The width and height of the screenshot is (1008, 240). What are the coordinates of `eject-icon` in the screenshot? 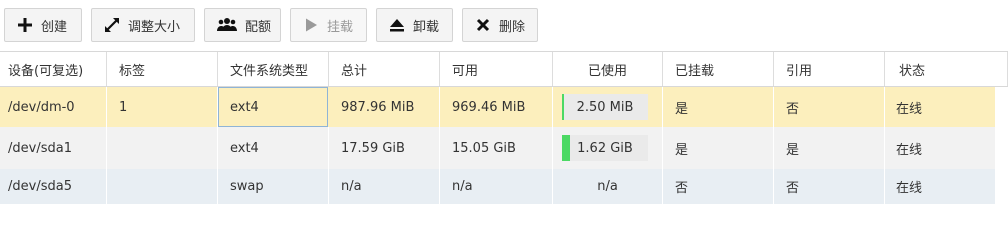 It's located at (397, 25).